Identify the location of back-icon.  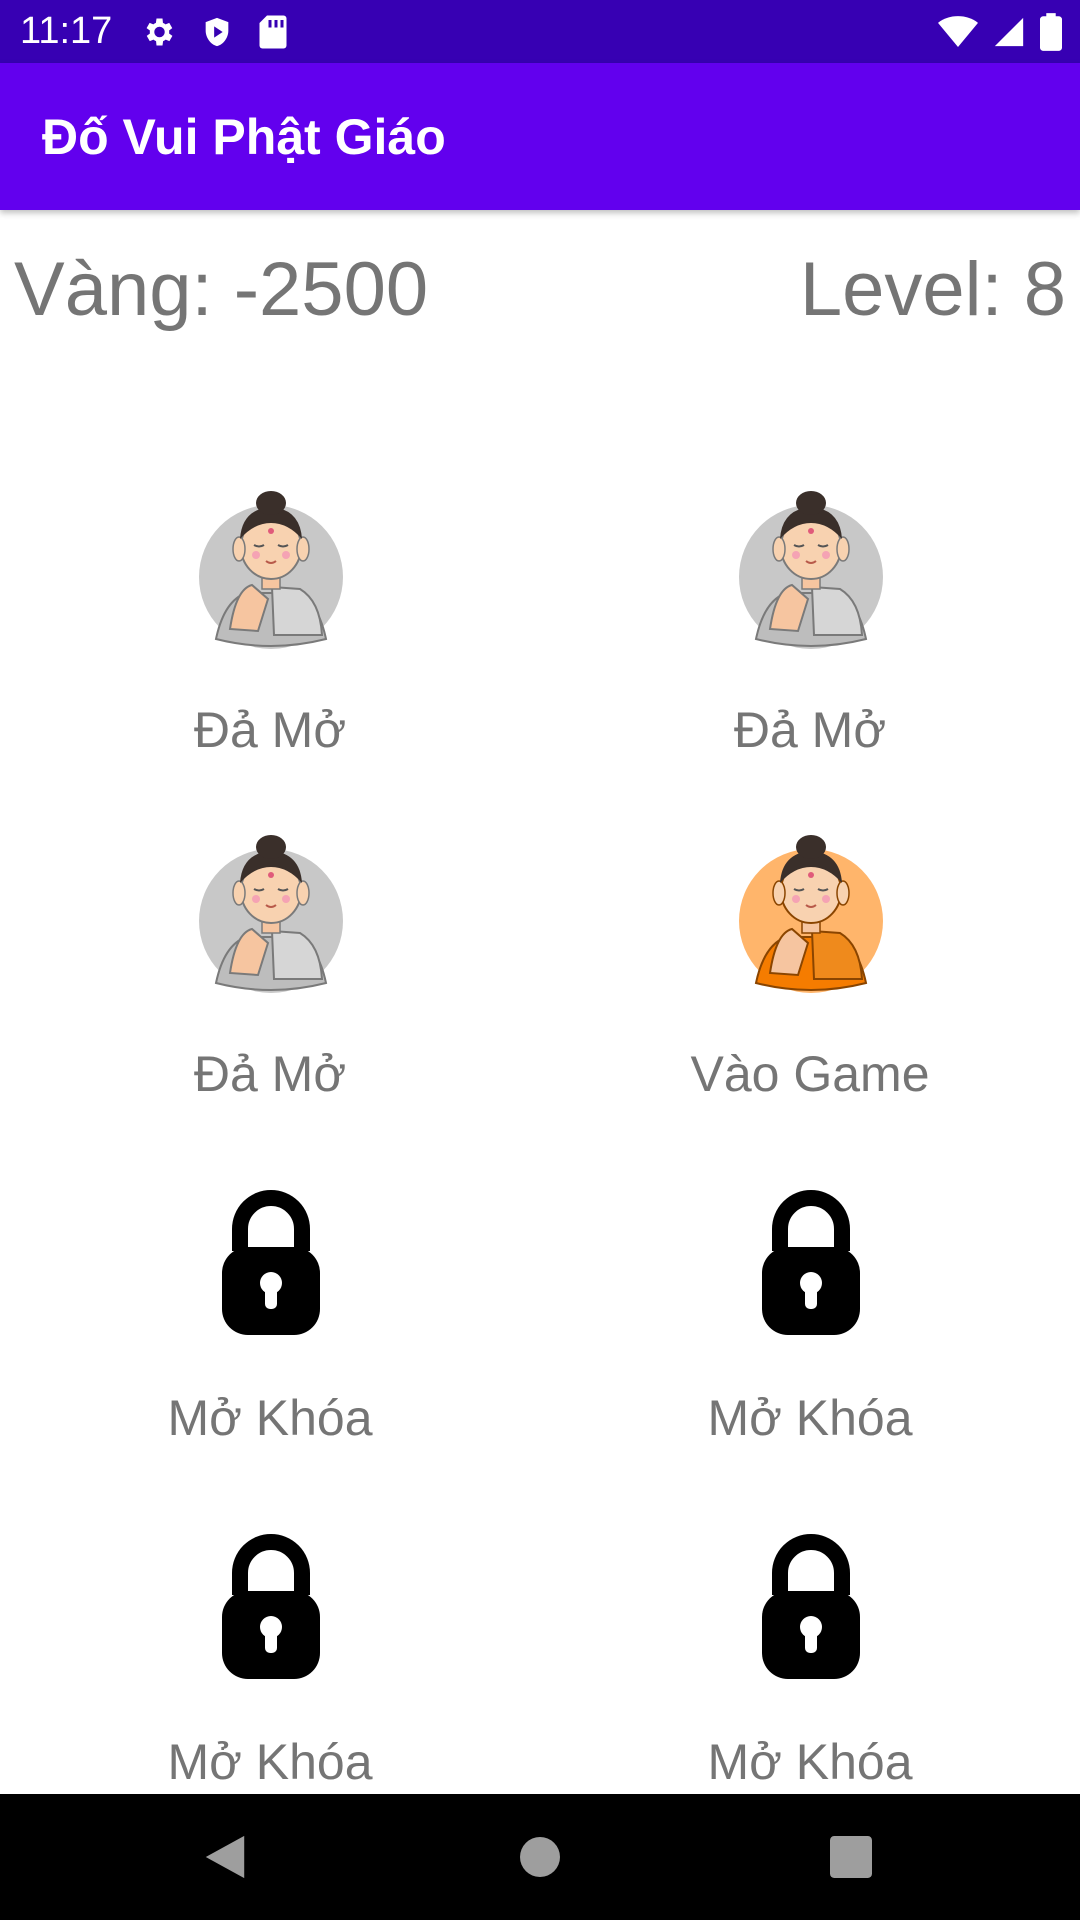
(225, 1857).